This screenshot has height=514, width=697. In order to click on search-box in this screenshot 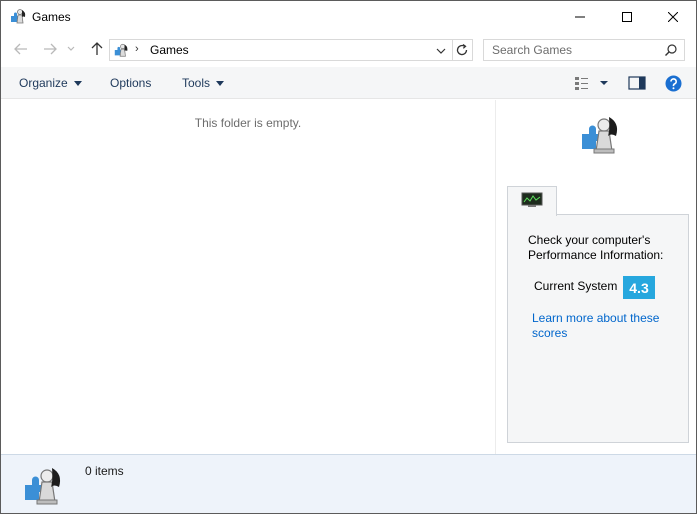, I will do `click(584, 50)`.